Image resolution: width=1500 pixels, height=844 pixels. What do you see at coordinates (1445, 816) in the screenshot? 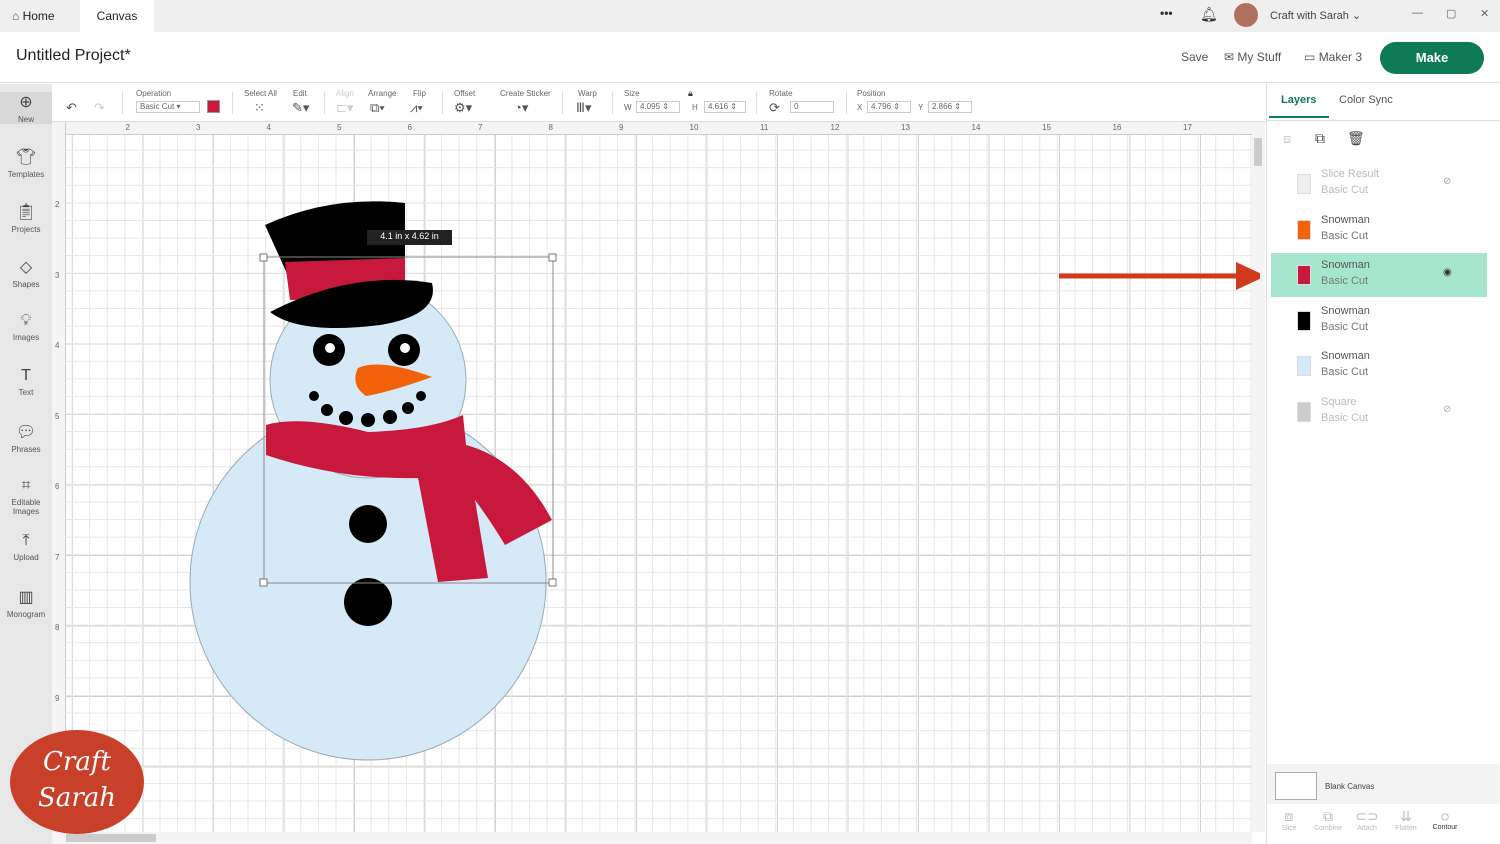
I see `contour-icon: ◌` at bounding box center [1445, 816].